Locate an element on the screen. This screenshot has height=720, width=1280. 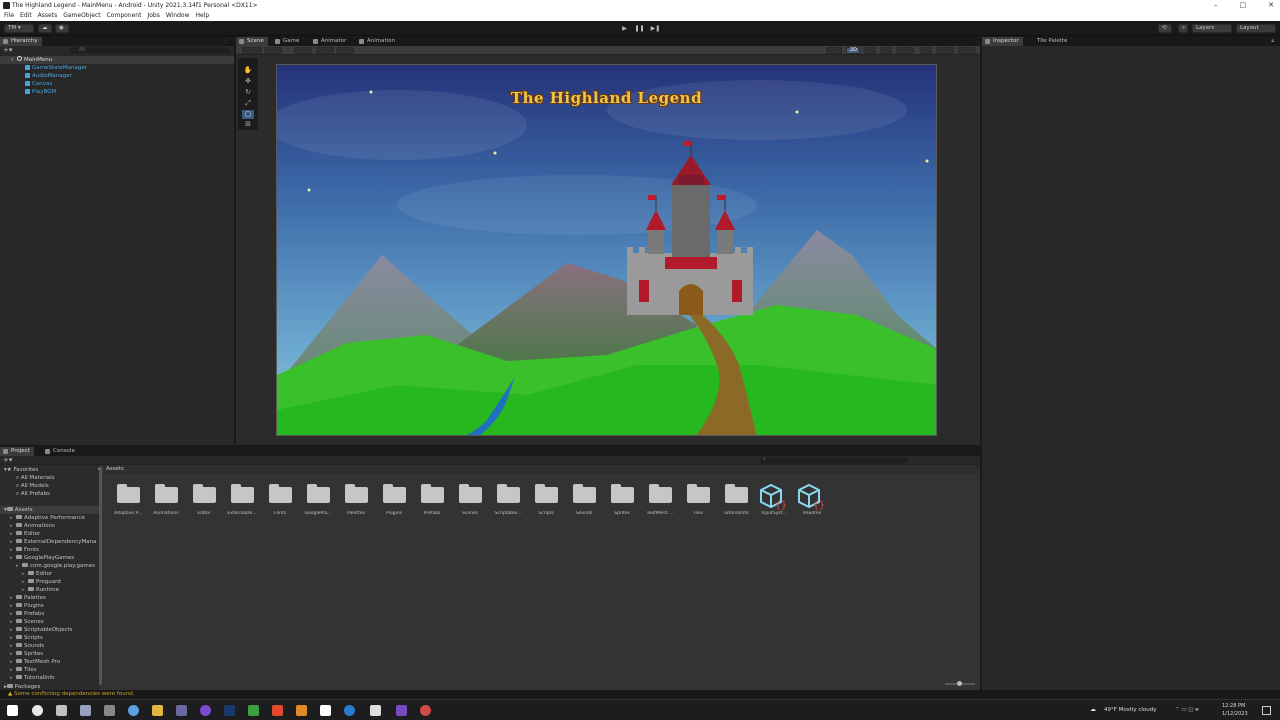
account-dropdown: TM ▾ is located at coordinates (19, 28).